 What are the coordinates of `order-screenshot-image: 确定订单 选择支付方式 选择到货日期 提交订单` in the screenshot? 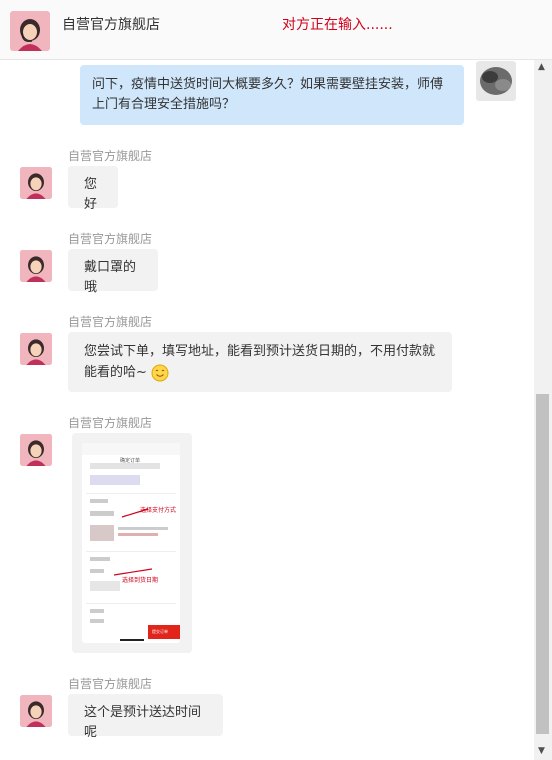 It's located at (131, 543).